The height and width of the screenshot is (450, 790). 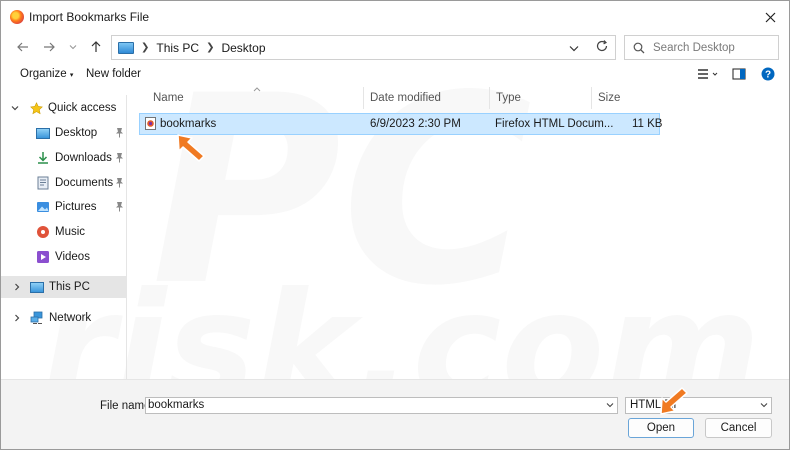 What do you see at coordinates (698, 405) in the screenshot?
I see `file-type-select: HTML Fil` at bounding box center [698, 405].